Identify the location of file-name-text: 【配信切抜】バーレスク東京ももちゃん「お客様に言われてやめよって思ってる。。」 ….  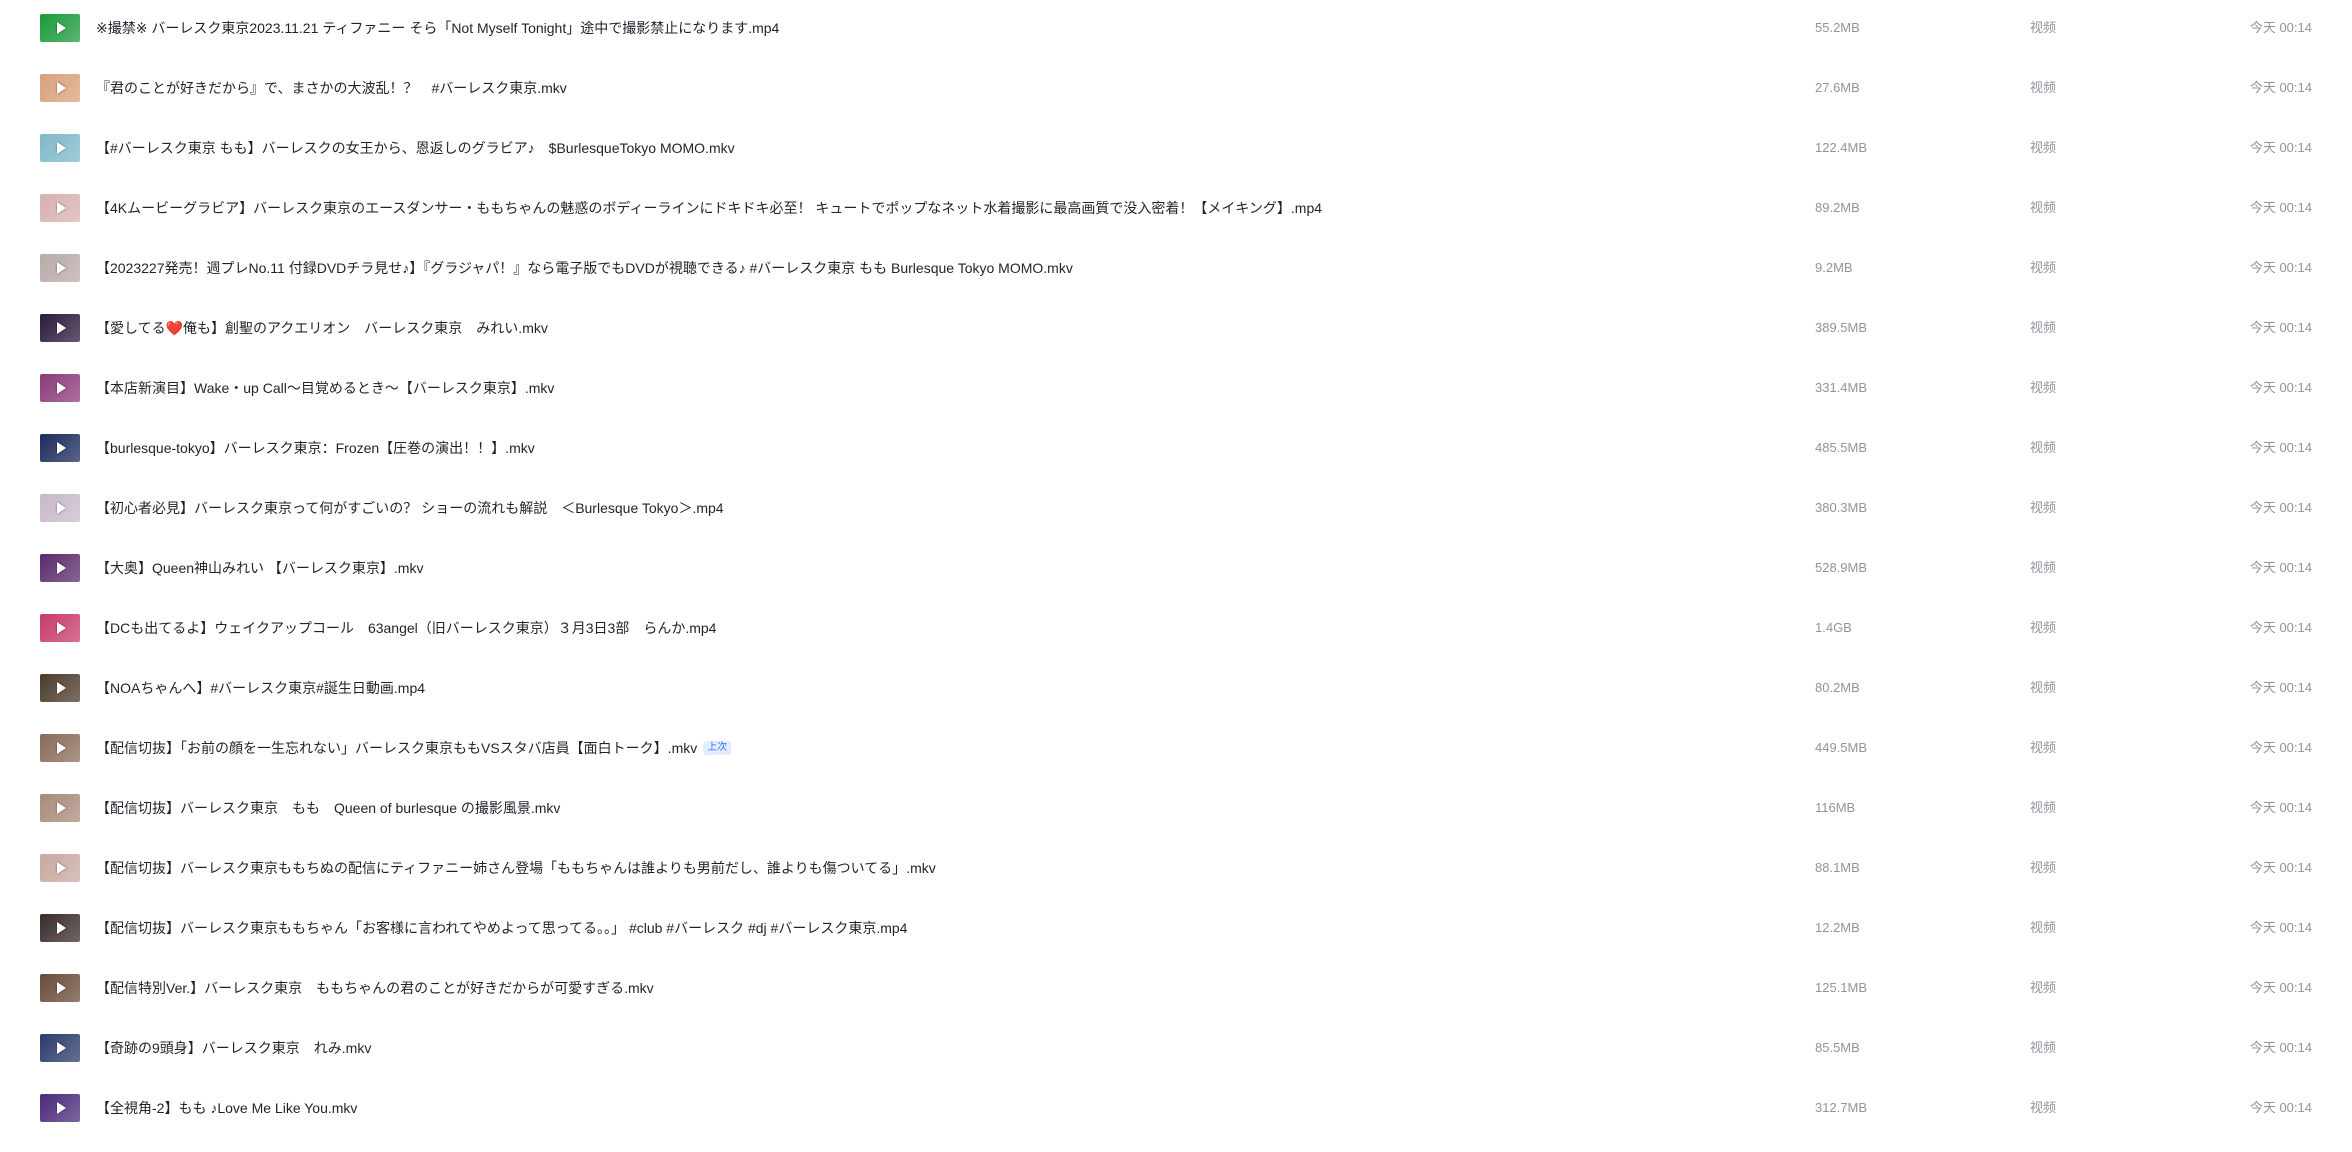
(501, 928).